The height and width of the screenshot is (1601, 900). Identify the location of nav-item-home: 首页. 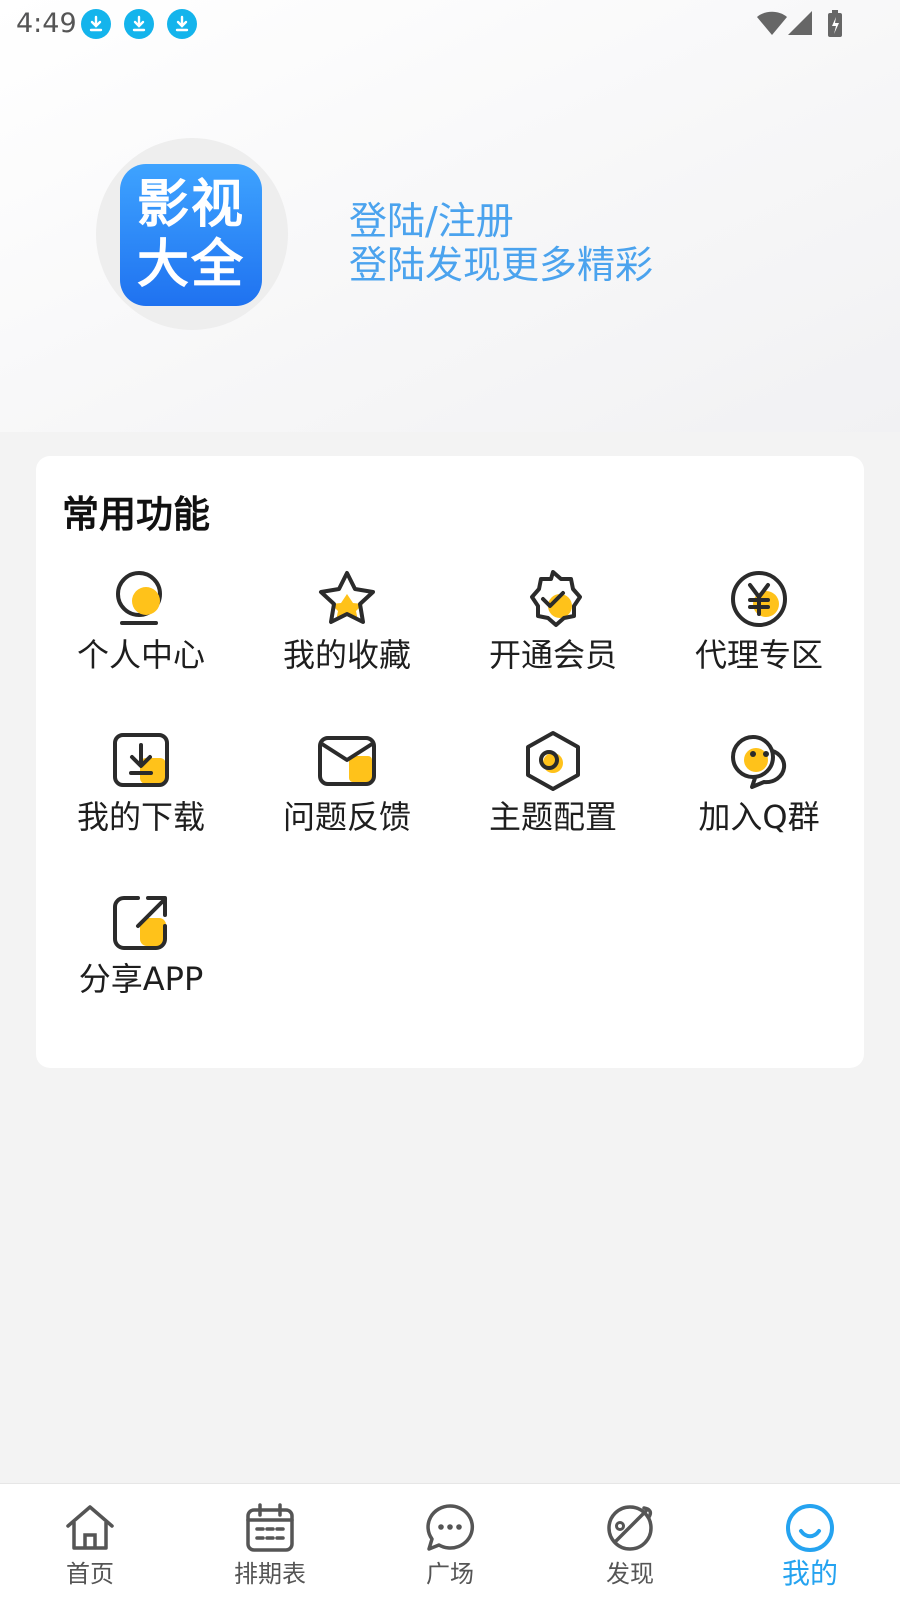
(90, 1542).